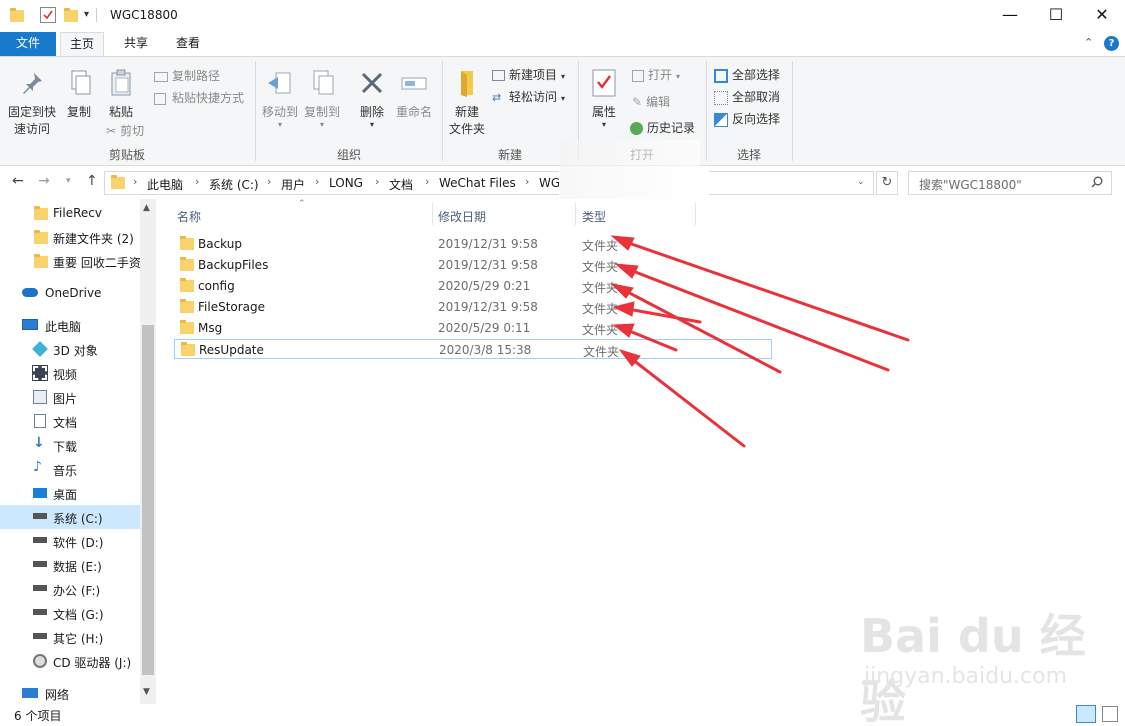 The height and width of the screenshot is (726, 1125). I want to click on sidebar-item-downloads: ↓ 下载, so click(70, 445).